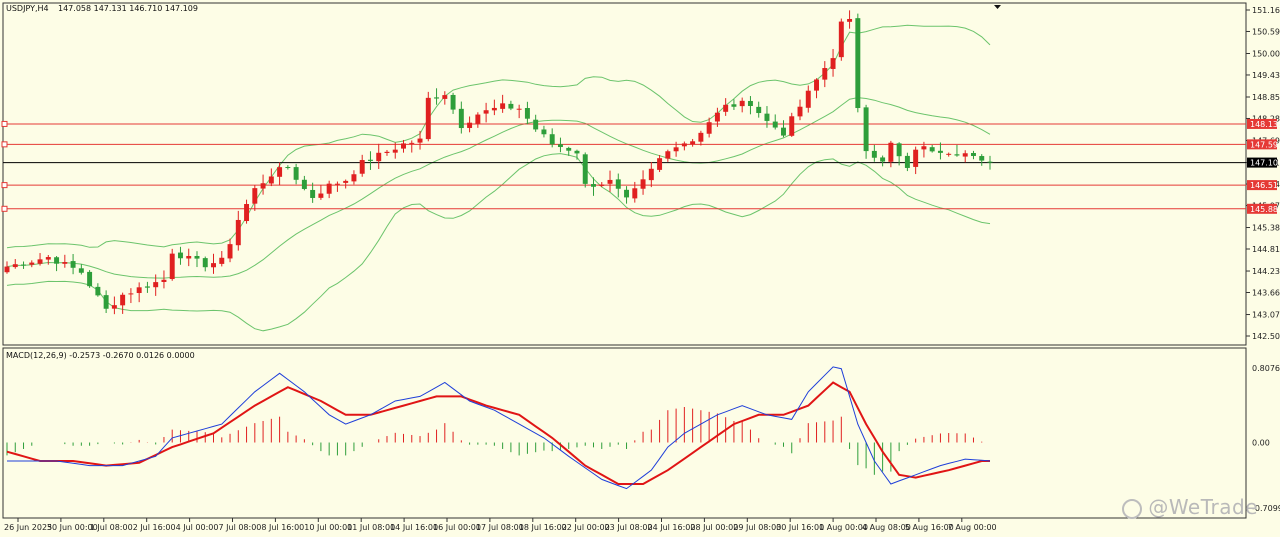 The image size is (1280, 537). I want to click on price-tick-label: 151.160, so click(1266, 10).